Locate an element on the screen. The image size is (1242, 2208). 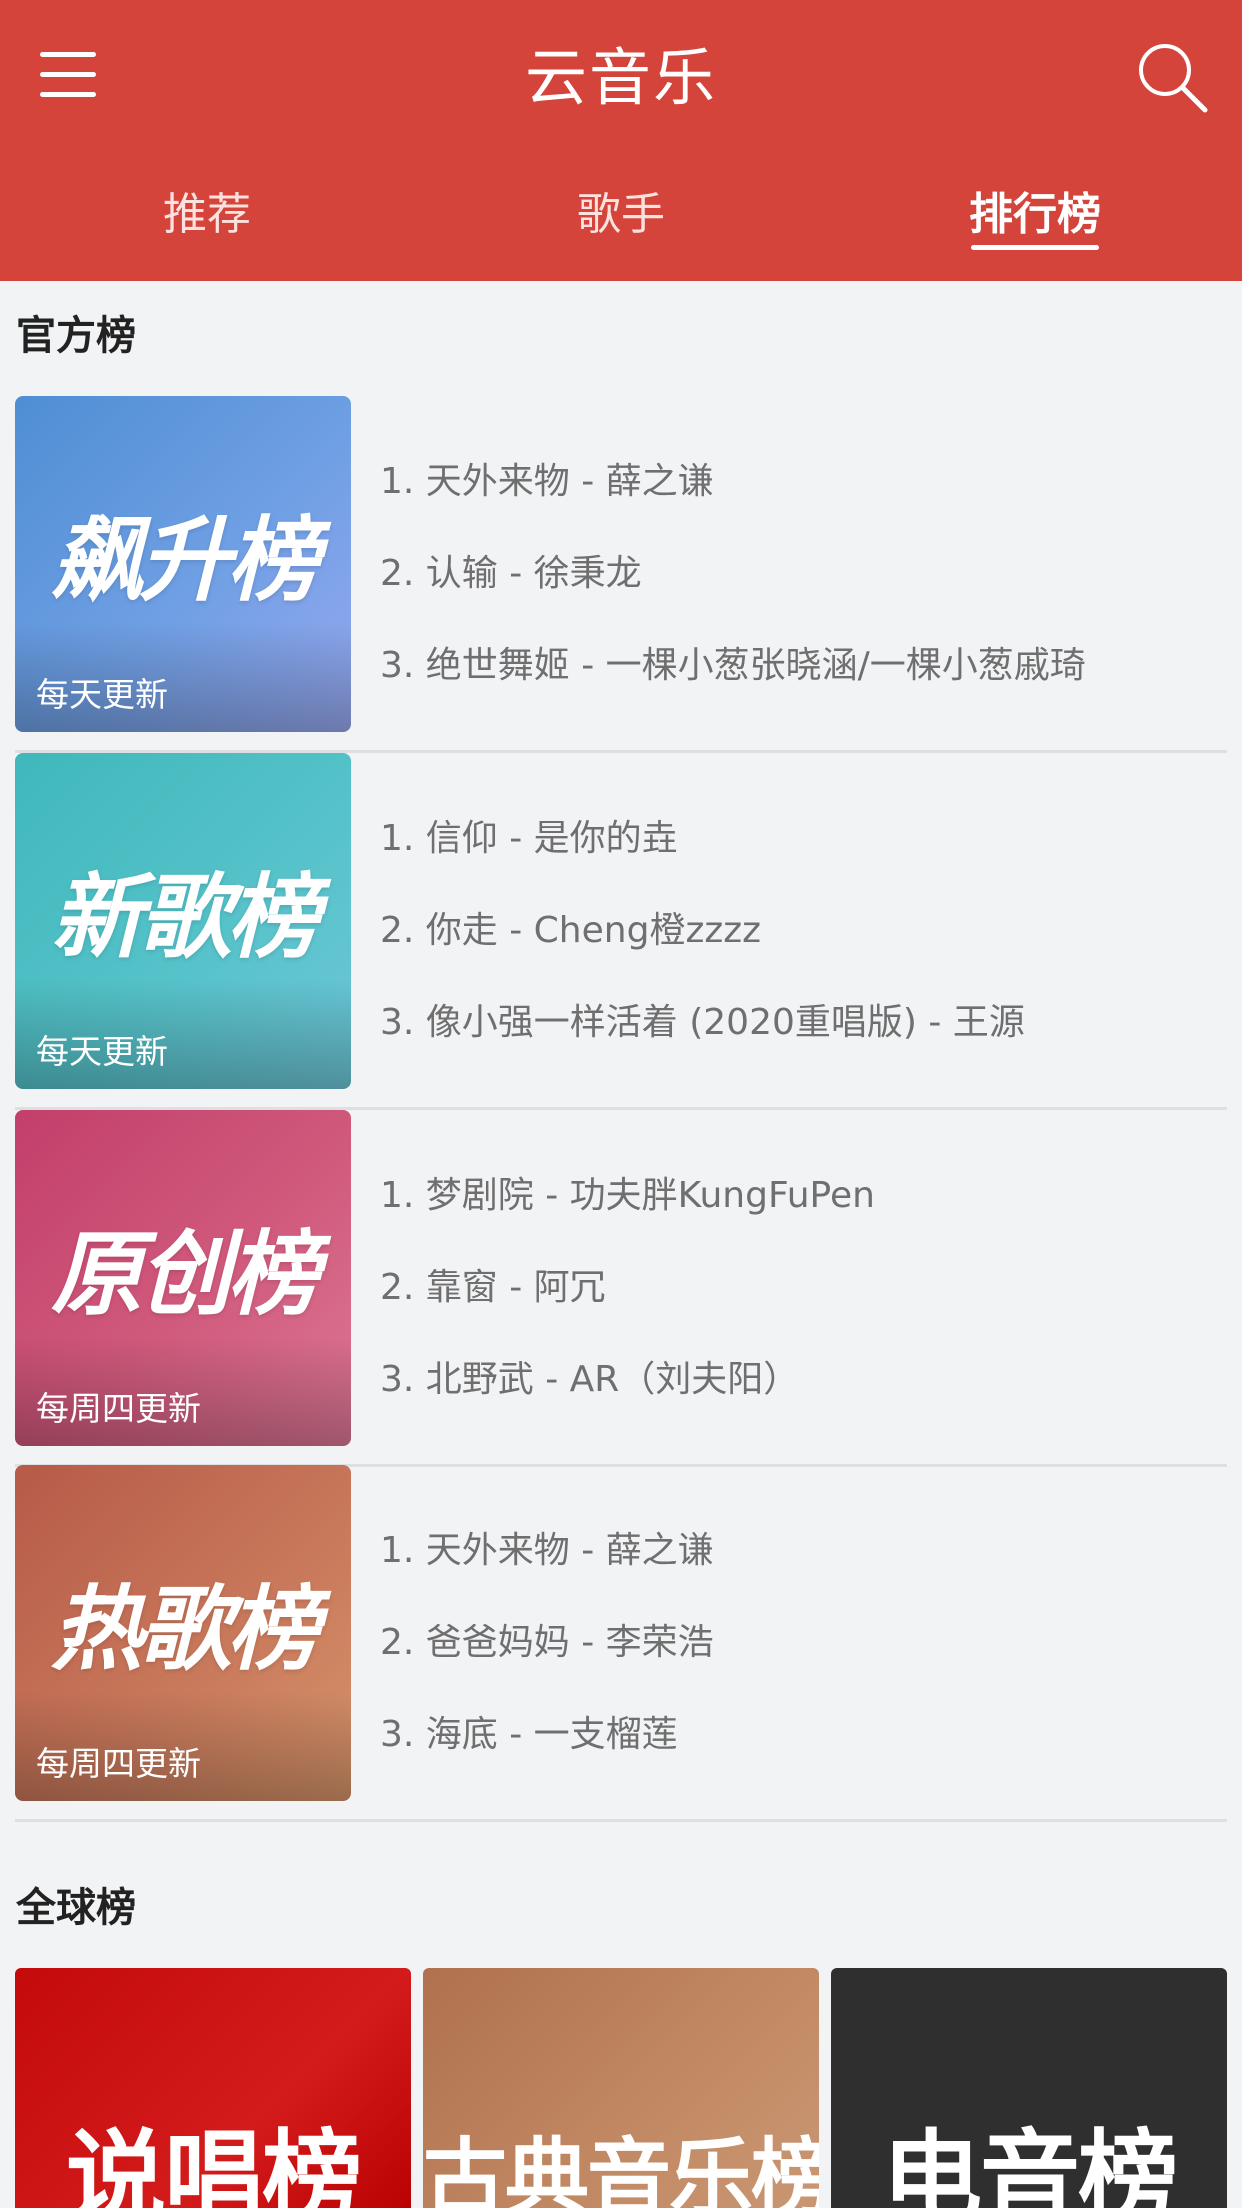
chart-cover: 原创榜 每周四更新 is located at coordinates (183, 1278).